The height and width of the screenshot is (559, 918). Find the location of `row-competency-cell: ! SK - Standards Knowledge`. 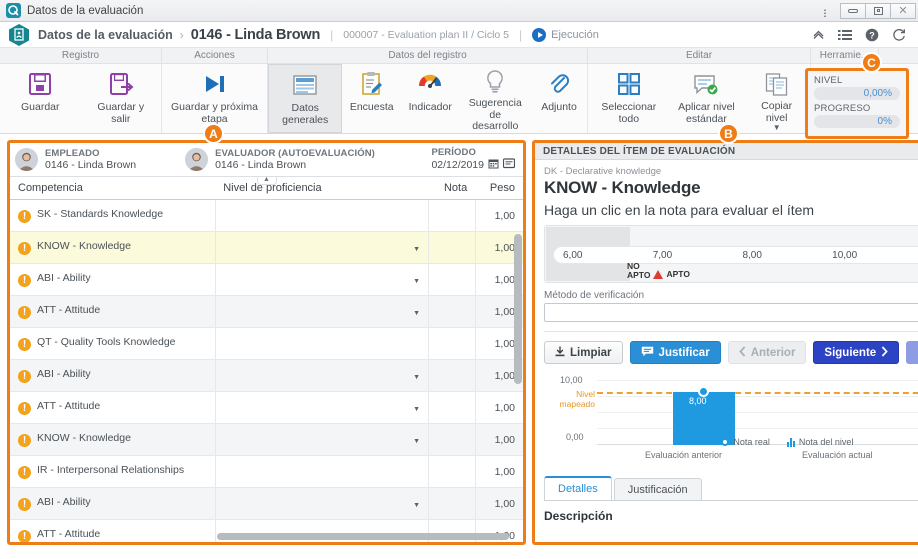

row-competency-cell: ! SK - Standards Knowledge is located at coordinates (113, 216).